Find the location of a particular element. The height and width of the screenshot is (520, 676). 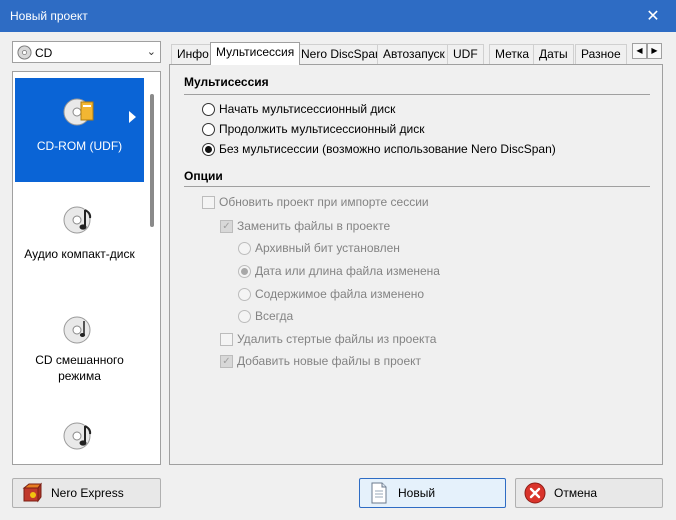

window-title: Новый проект is located at coordinates (49, 16).